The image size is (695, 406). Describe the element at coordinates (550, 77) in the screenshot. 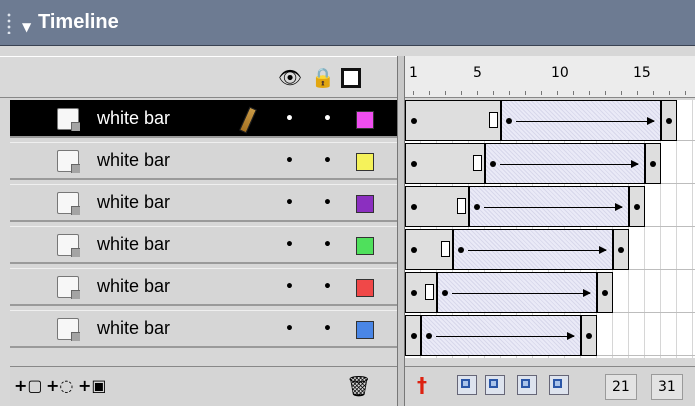

I see `frame-ruler: 1 5 10 15` at that location.